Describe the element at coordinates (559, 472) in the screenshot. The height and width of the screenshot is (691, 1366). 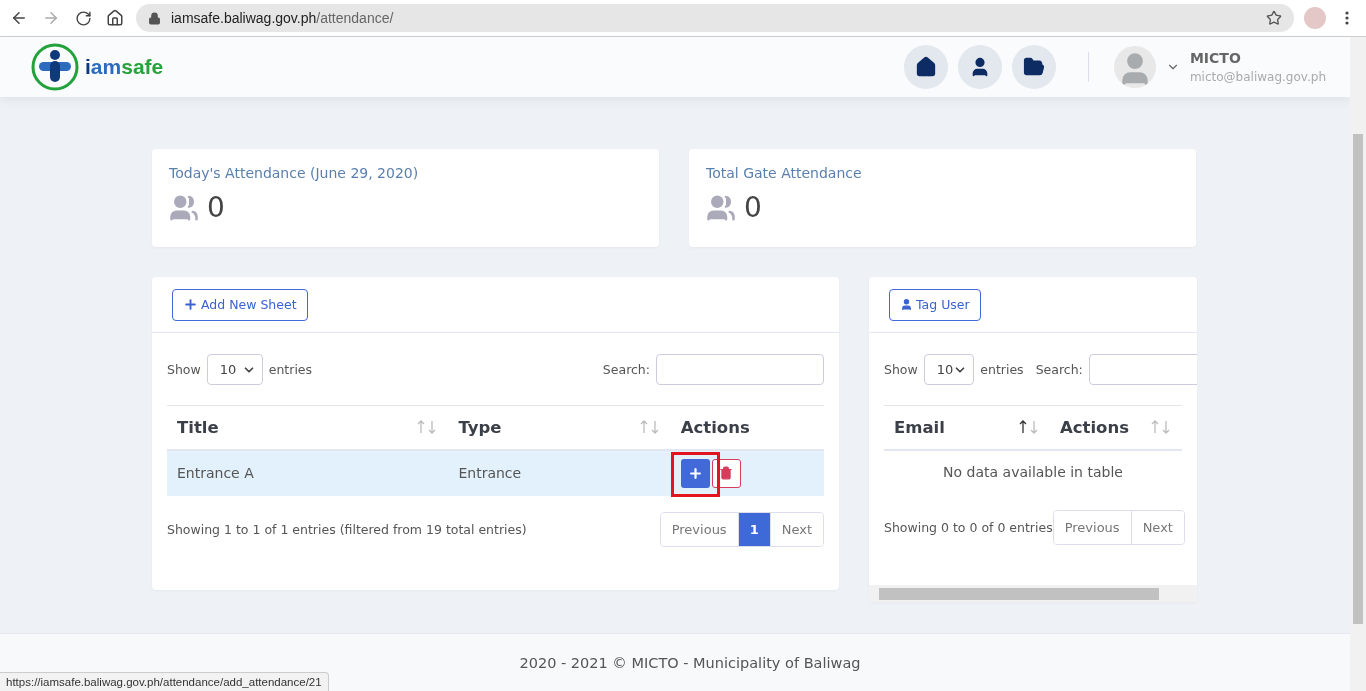
I see `table-cell: Entrance` at that location.